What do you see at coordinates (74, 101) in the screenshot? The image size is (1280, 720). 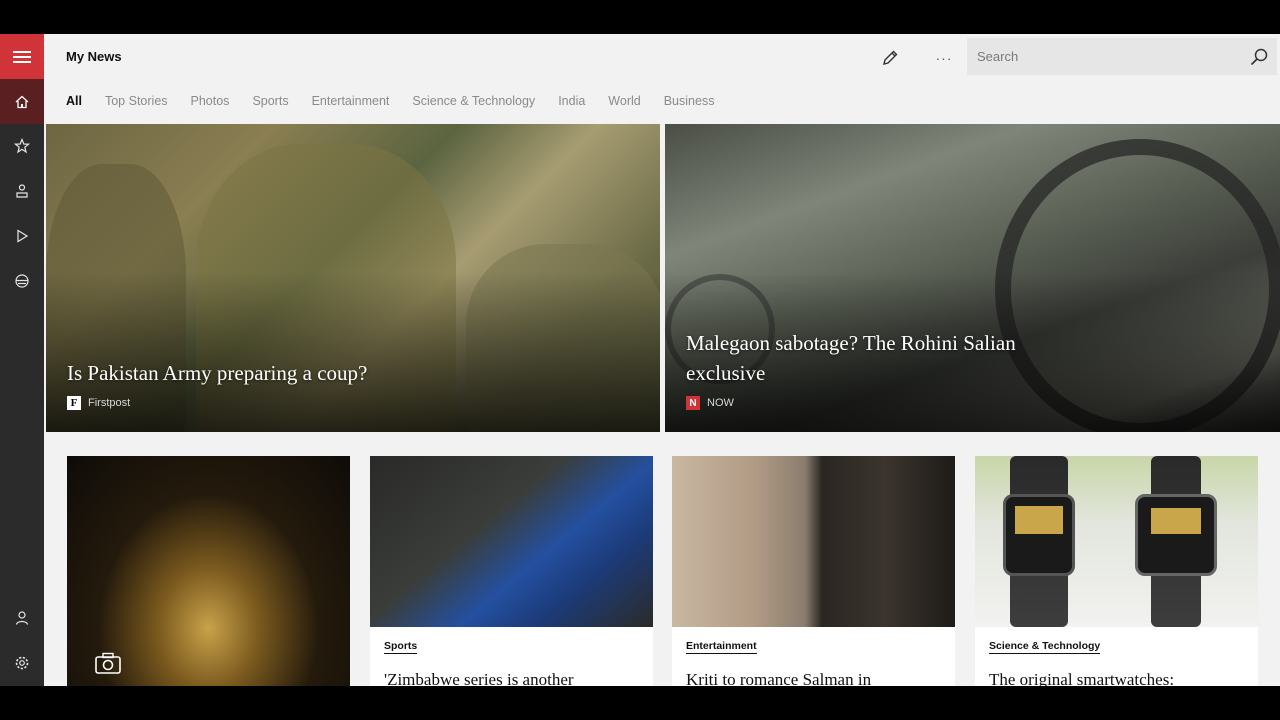 I see `tab-all: All` at bounding box center [74, 101].